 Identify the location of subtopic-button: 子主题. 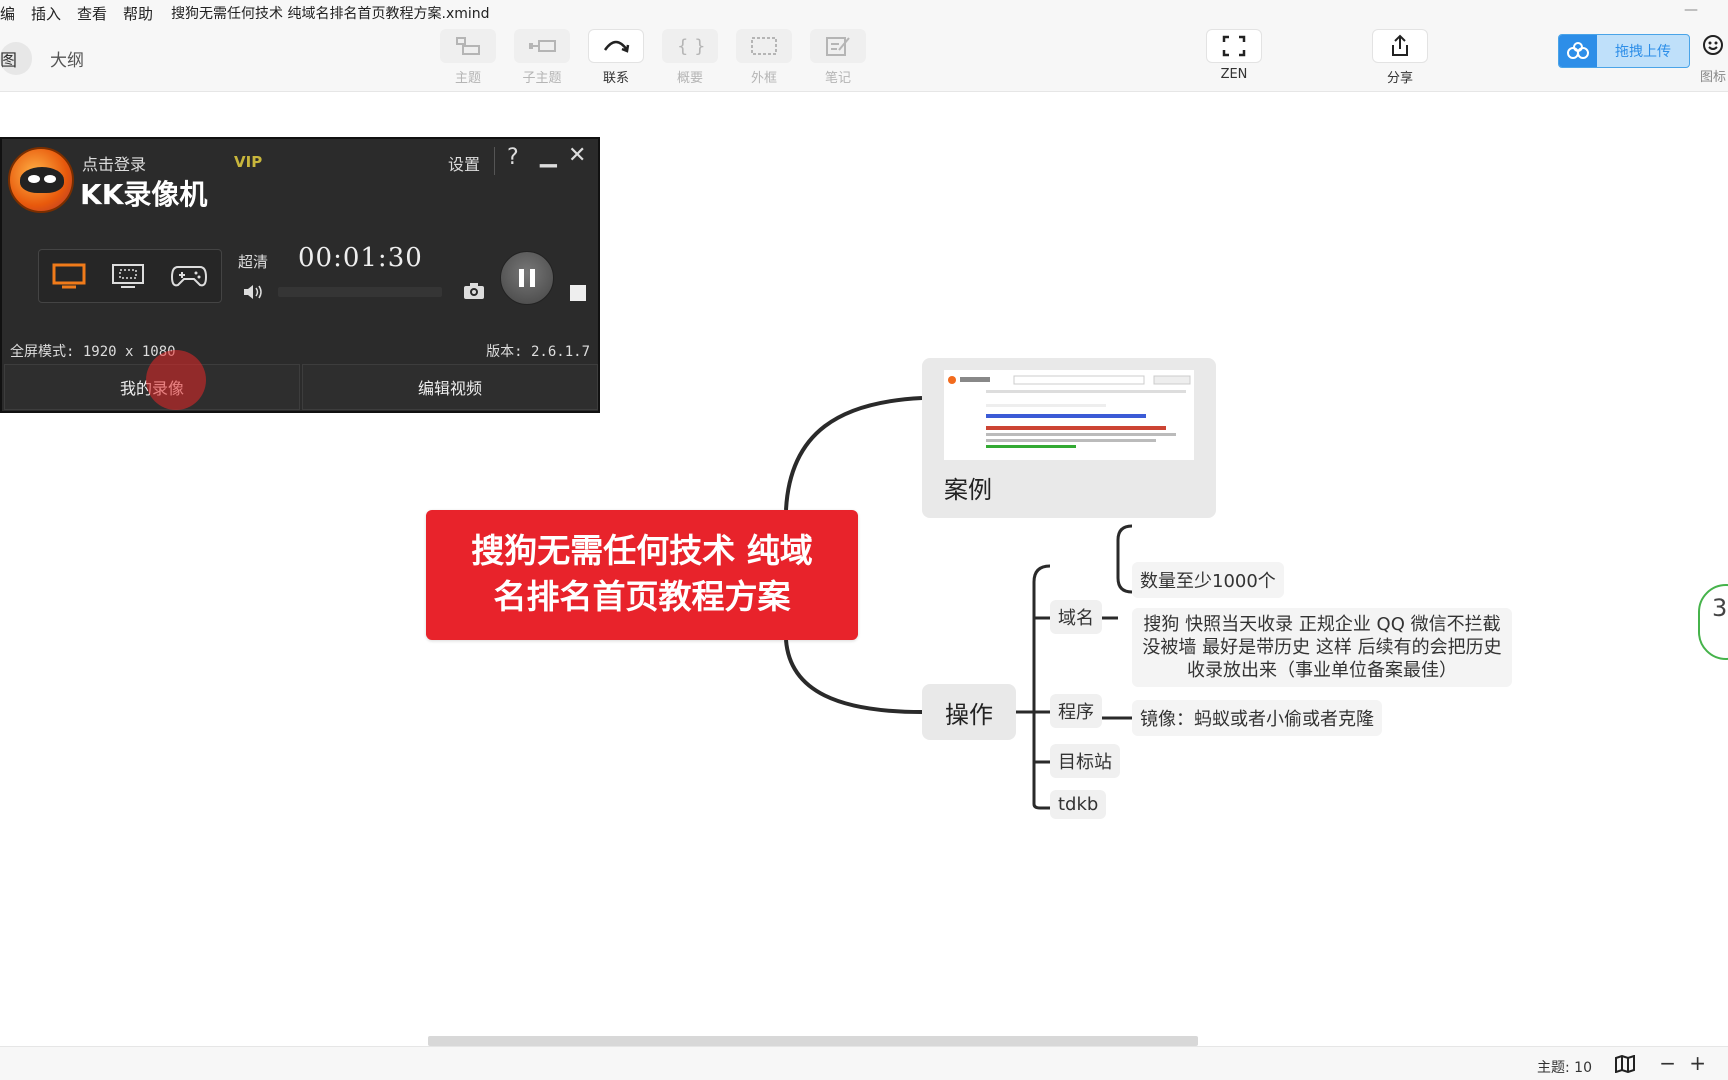
(542, 57).